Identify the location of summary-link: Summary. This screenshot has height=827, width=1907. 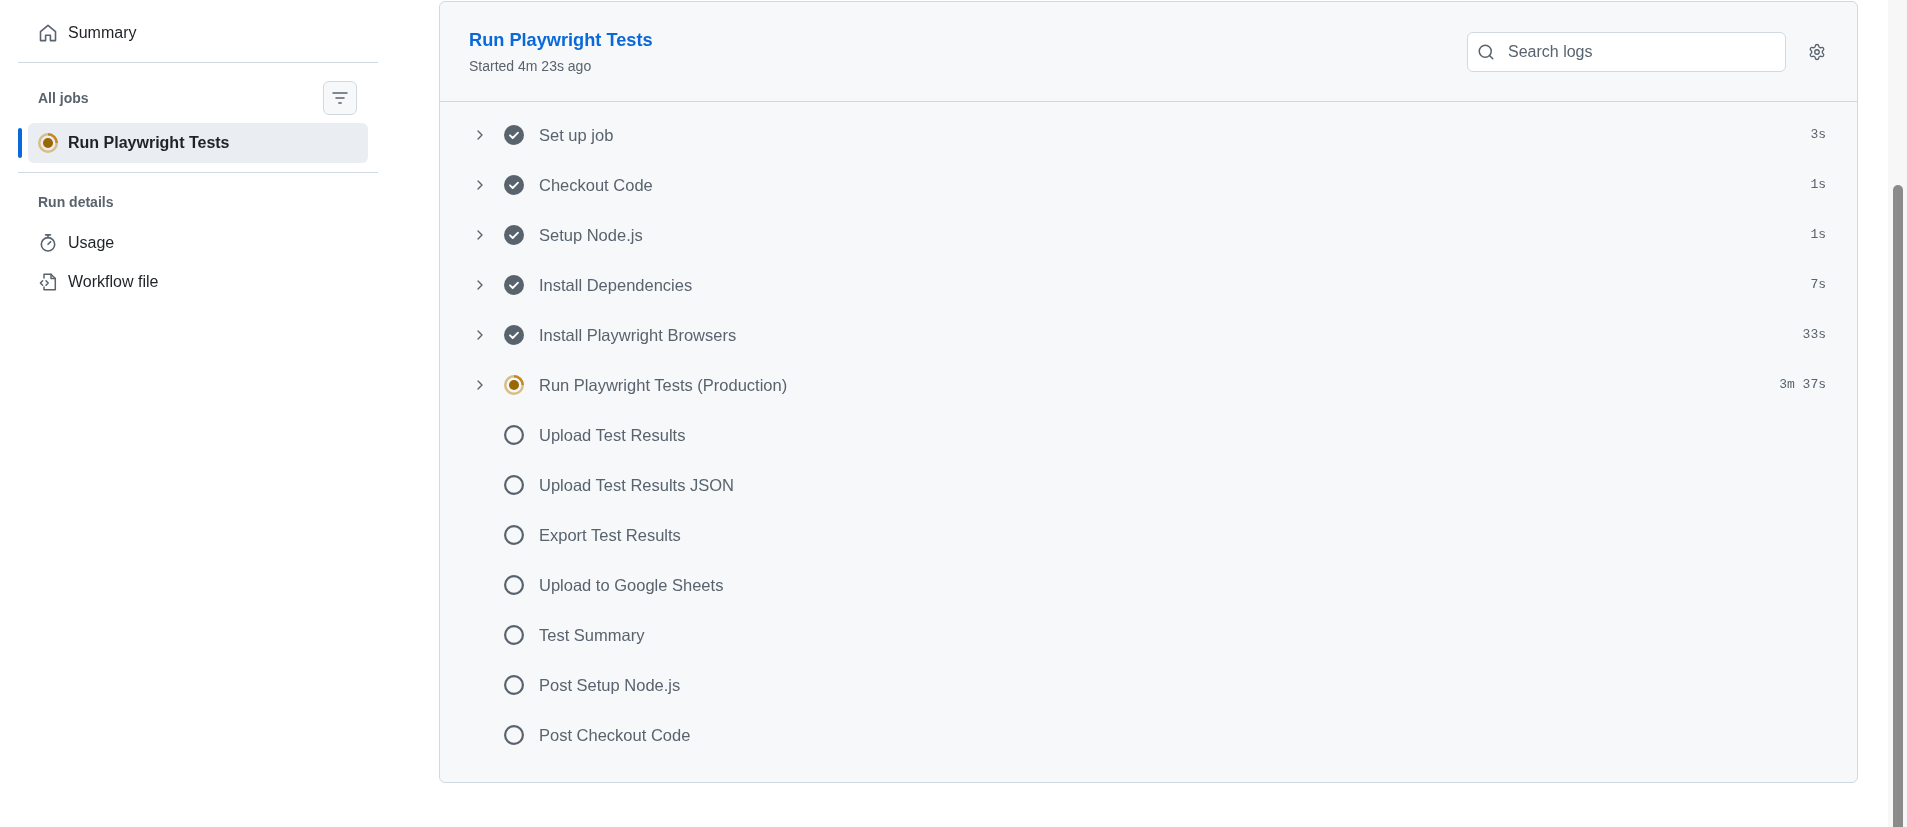
(198, 33).